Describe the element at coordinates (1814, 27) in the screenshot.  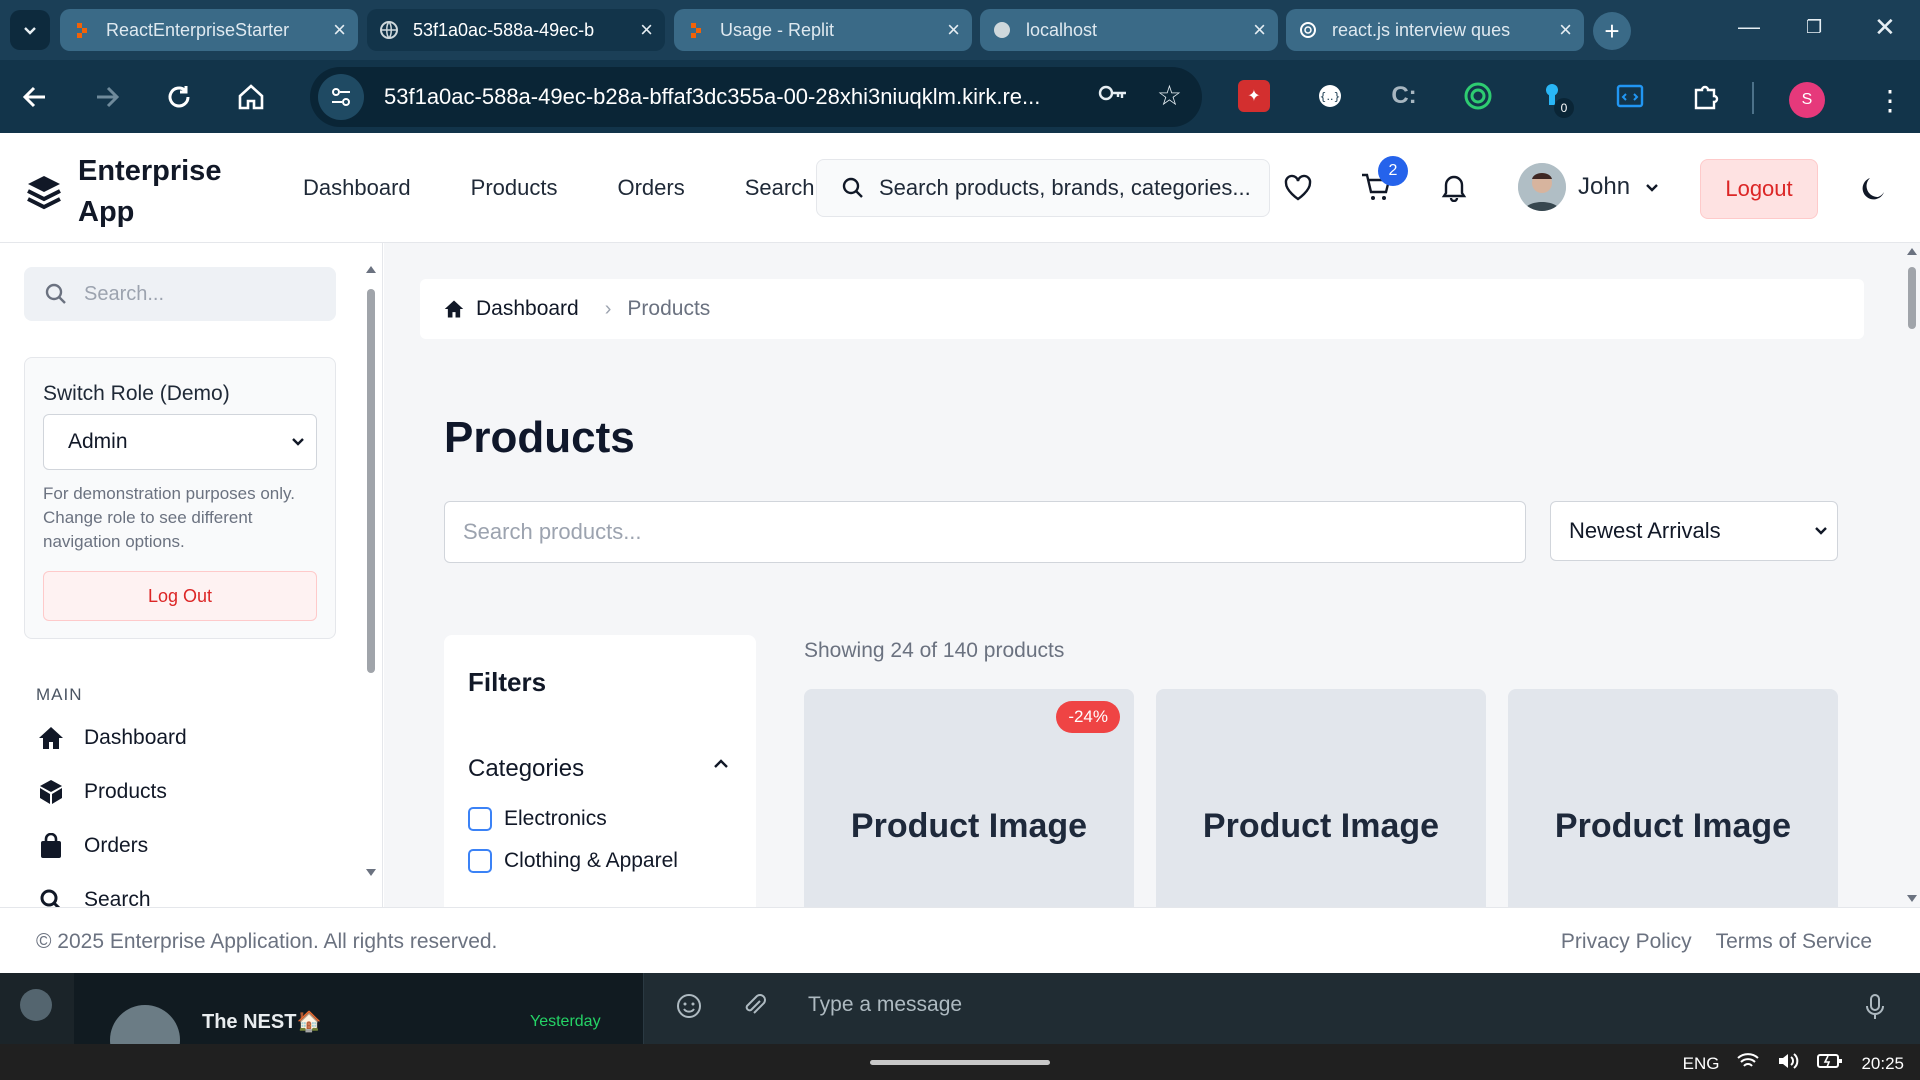
I see `restore-button: ❐` at that location.